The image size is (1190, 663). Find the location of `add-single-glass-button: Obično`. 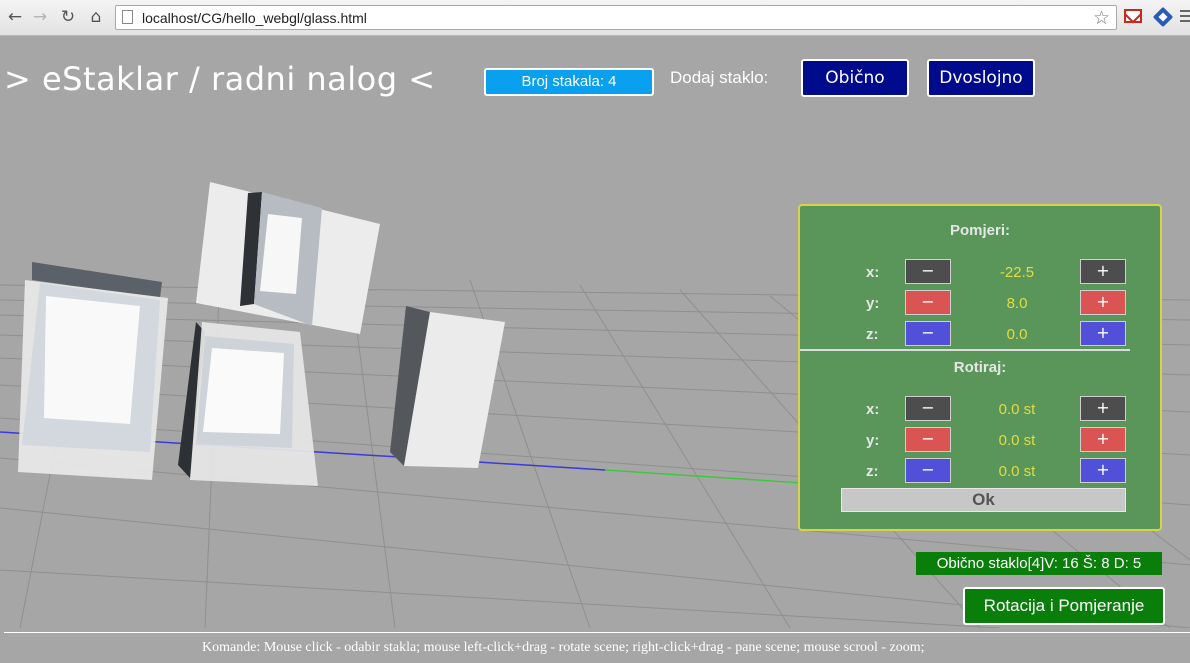

add-single-glass-button: Obično is located at coordinates (855, 78).